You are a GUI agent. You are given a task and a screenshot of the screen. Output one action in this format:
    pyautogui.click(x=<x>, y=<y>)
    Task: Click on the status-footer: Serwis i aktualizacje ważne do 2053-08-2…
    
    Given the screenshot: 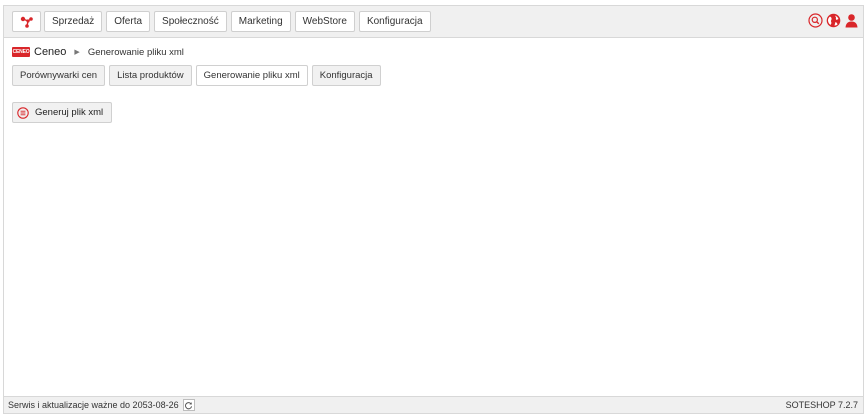 What is the action you would take?
    pyautogui.click(x=433, y=404)
    